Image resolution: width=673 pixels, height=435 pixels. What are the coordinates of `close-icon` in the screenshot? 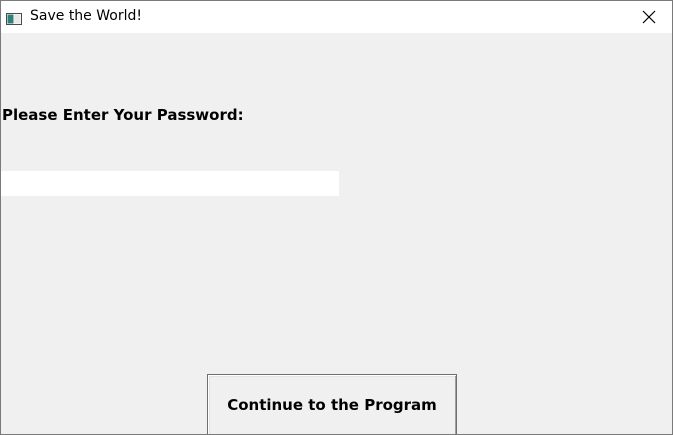 It's located at (649, 17).